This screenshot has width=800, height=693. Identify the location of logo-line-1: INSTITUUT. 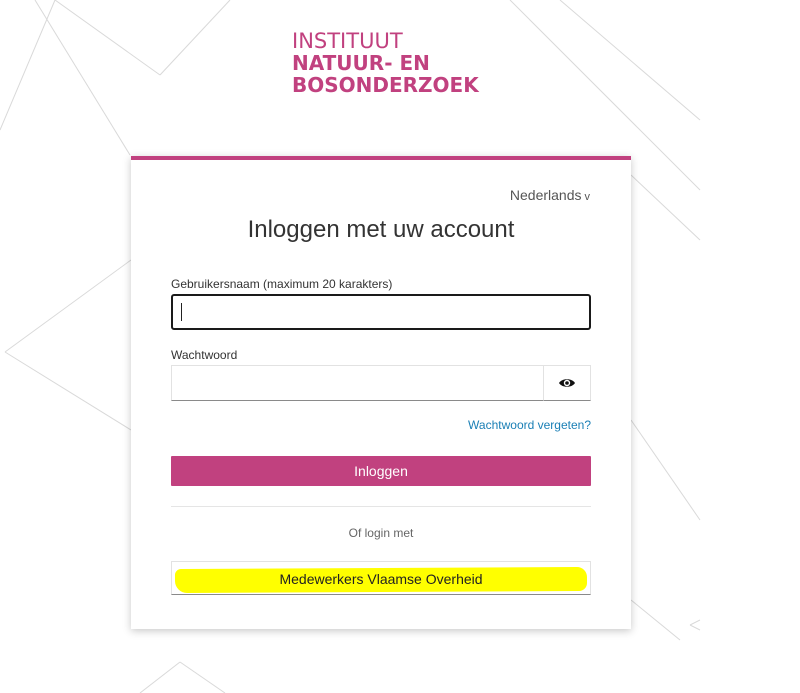
(347, 41).